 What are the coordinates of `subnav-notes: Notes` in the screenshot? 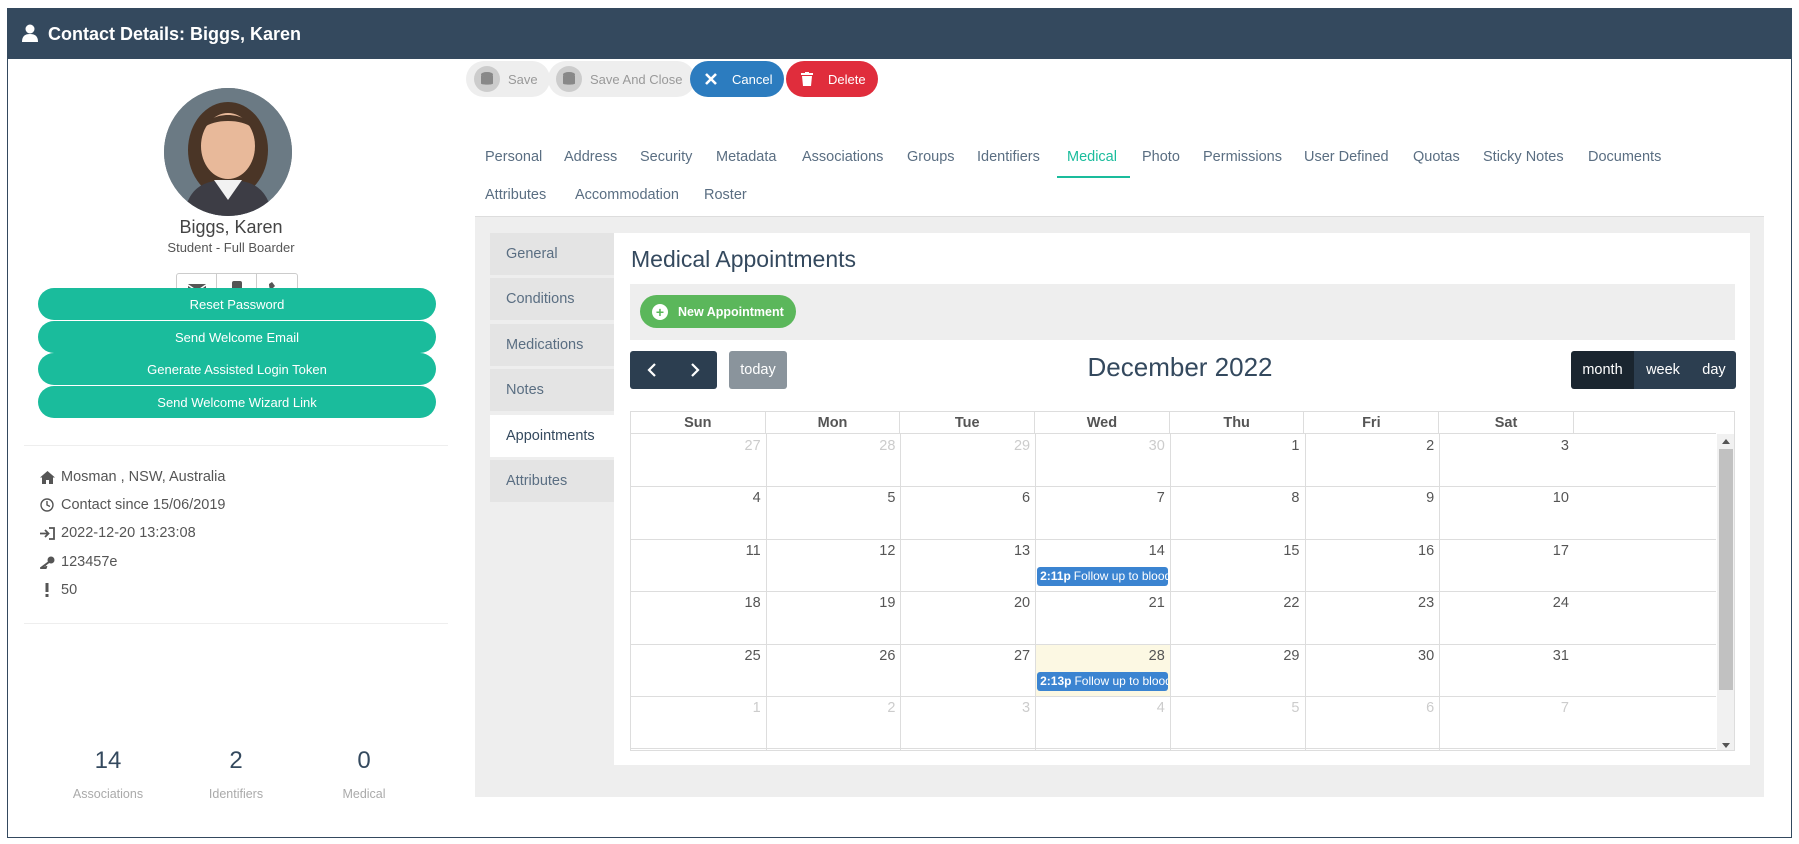 It's located at (552, 390).